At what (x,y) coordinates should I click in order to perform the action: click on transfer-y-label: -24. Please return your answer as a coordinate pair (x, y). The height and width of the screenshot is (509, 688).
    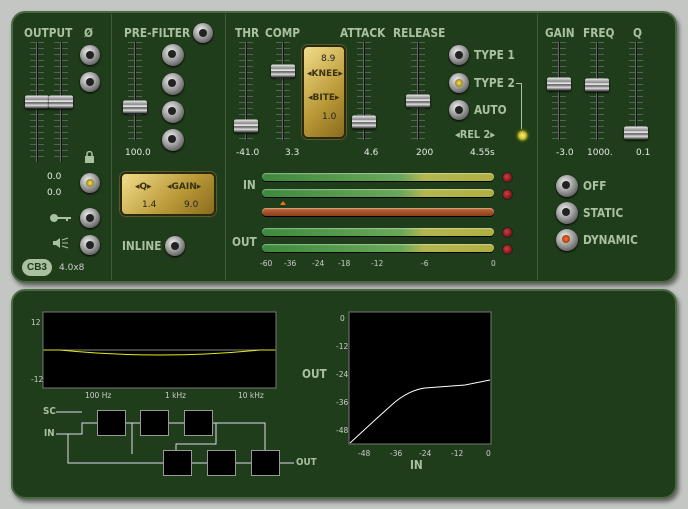
    Looking at the image, I should click on (342, 374).